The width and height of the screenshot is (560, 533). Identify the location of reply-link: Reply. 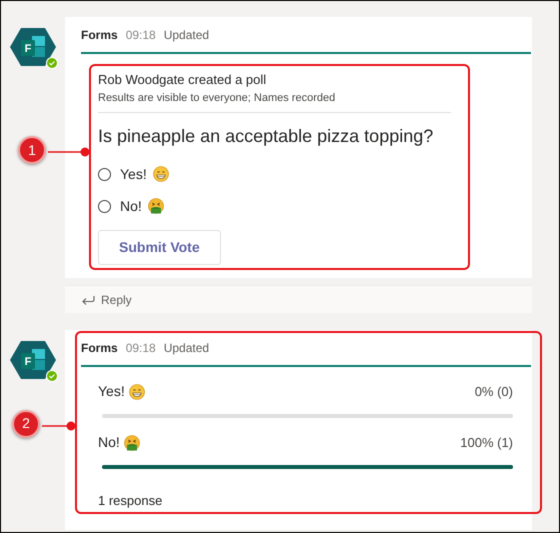
(116, 299).